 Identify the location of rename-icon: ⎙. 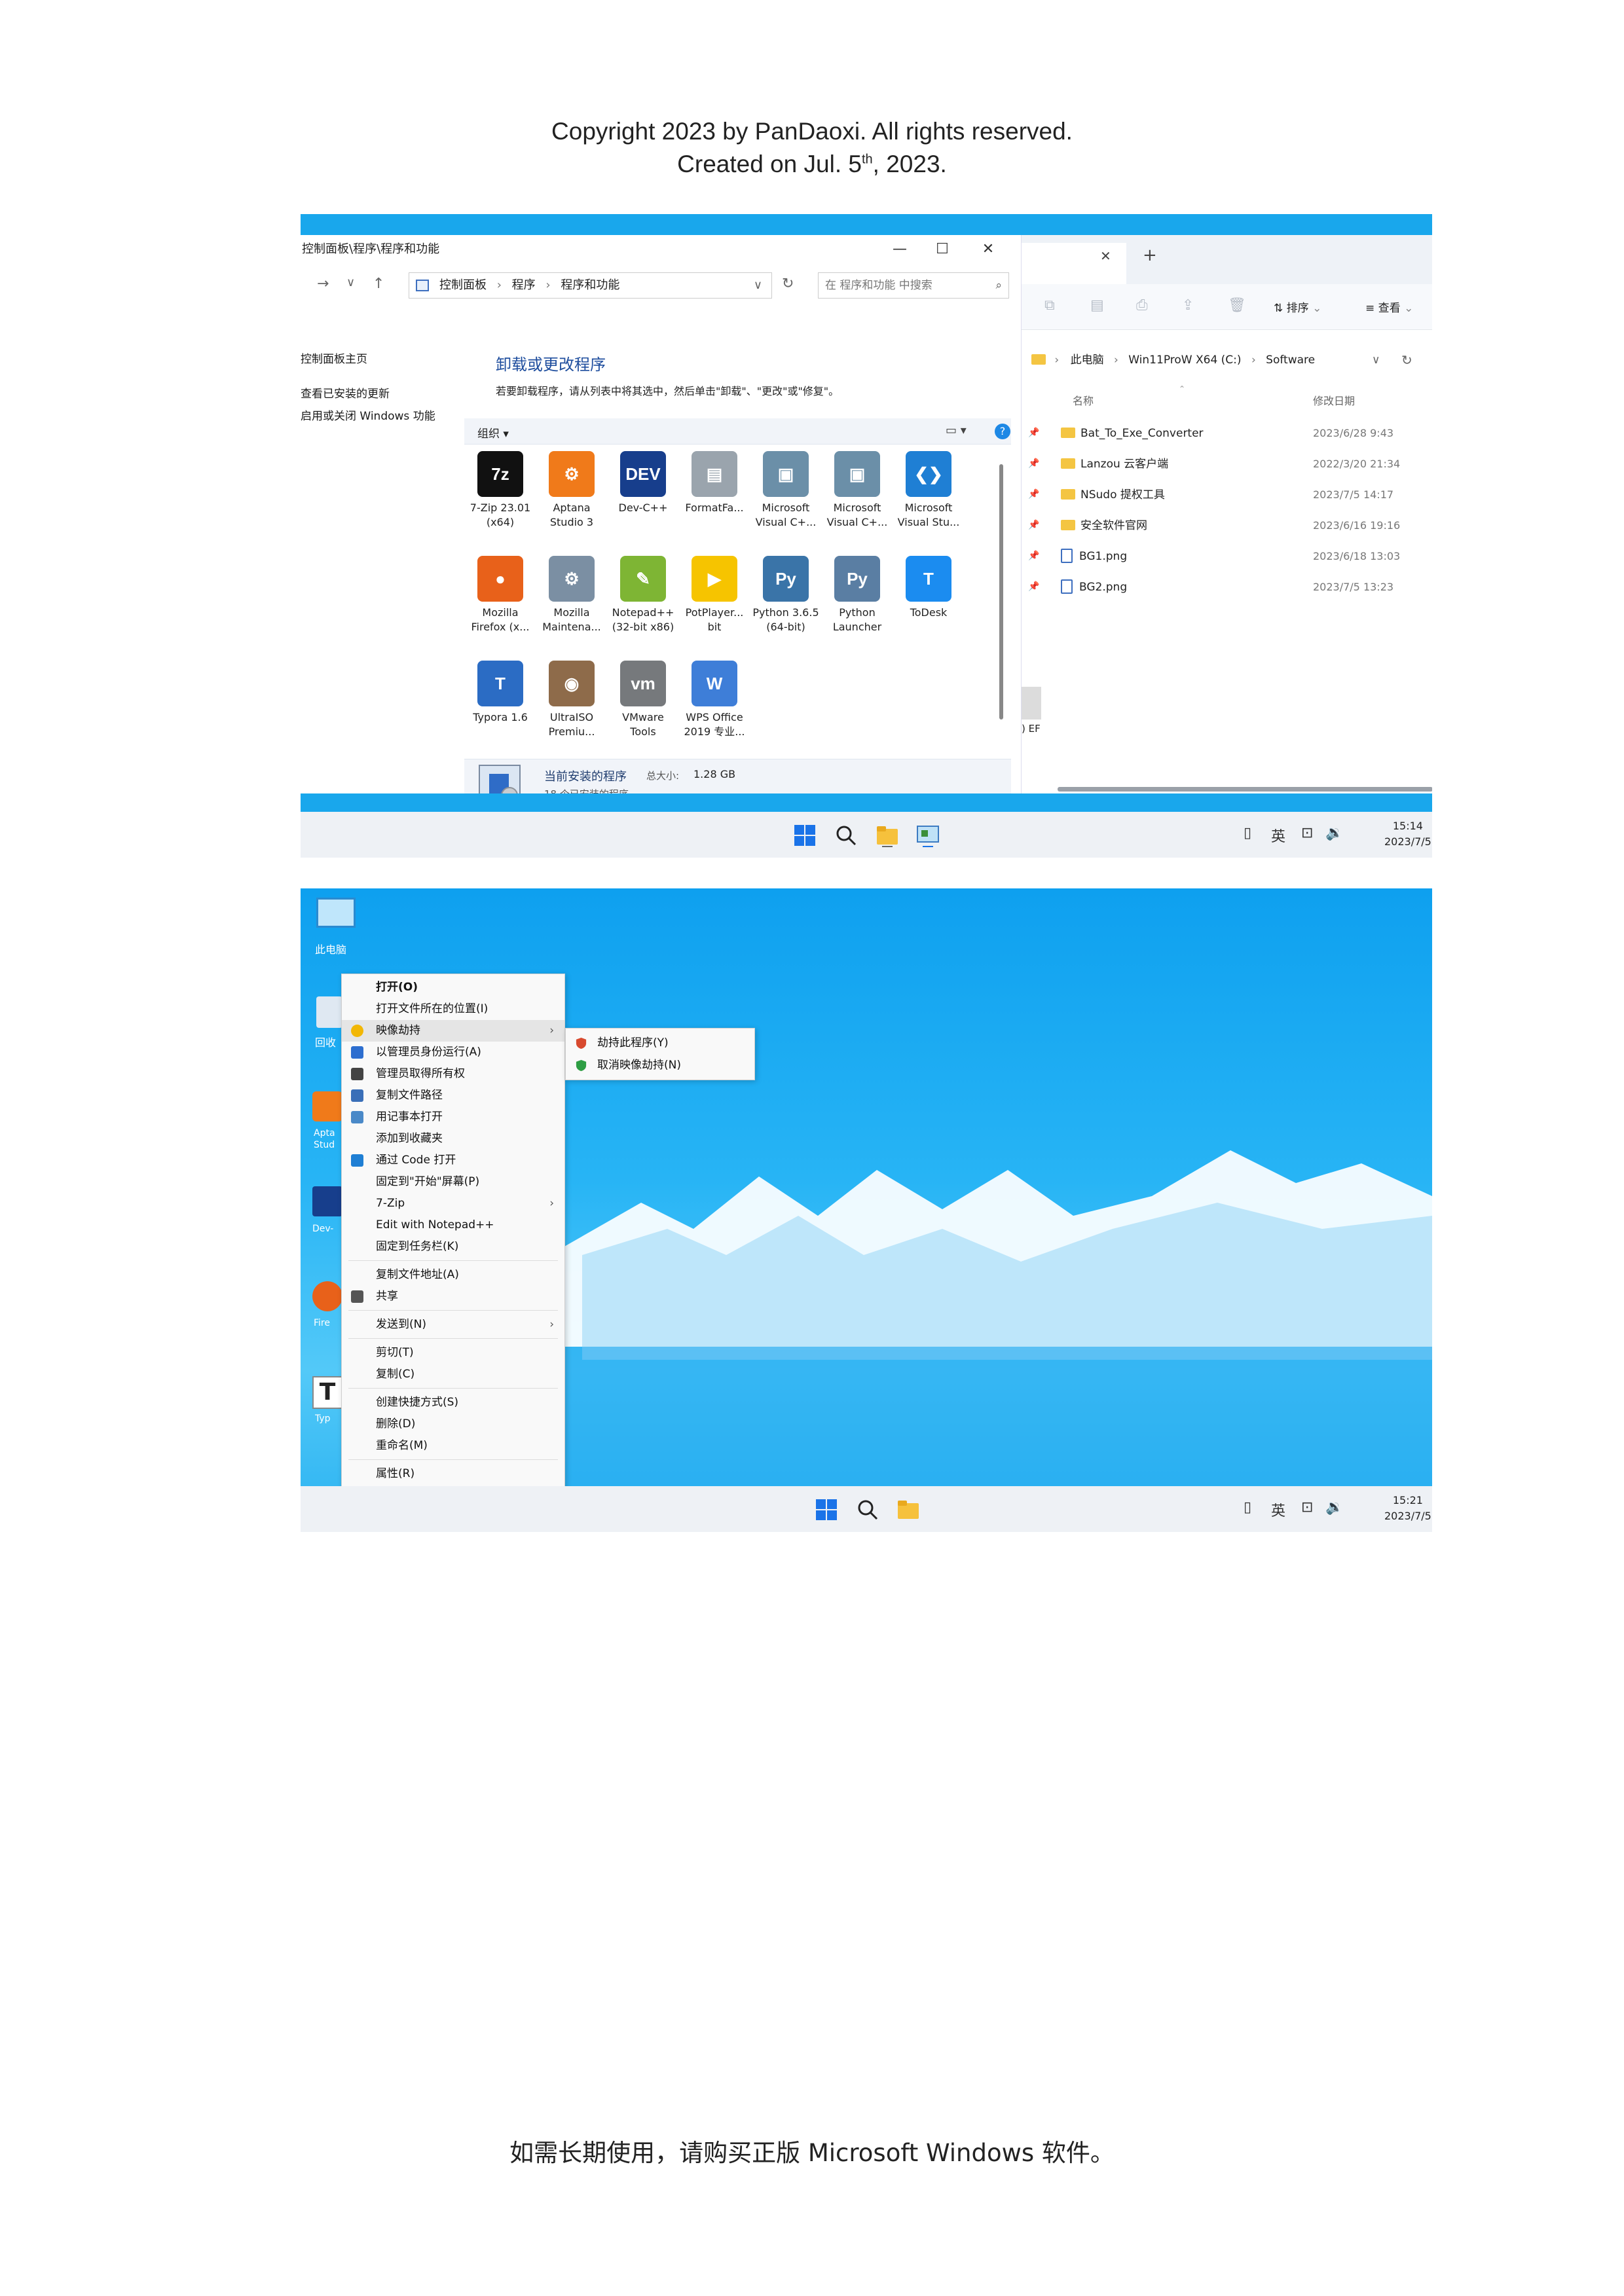
(1142, 305).